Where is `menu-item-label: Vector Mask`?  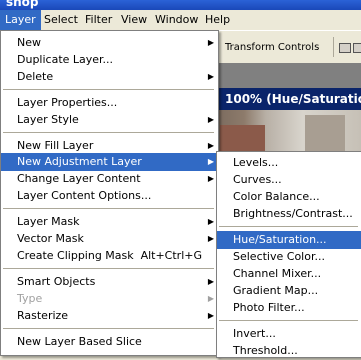 menu-item-label: Vector Mask is located at coordinates (50, 238).